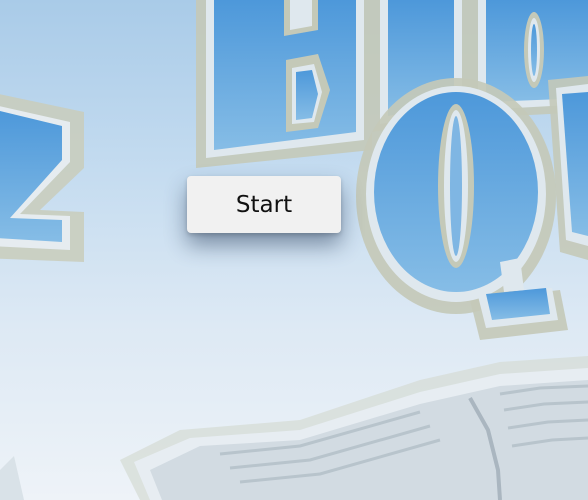  What do you see at coordinates (42, 178) in the screenshot?
I see `logo-letter-z` at bounding box center [42, 178].